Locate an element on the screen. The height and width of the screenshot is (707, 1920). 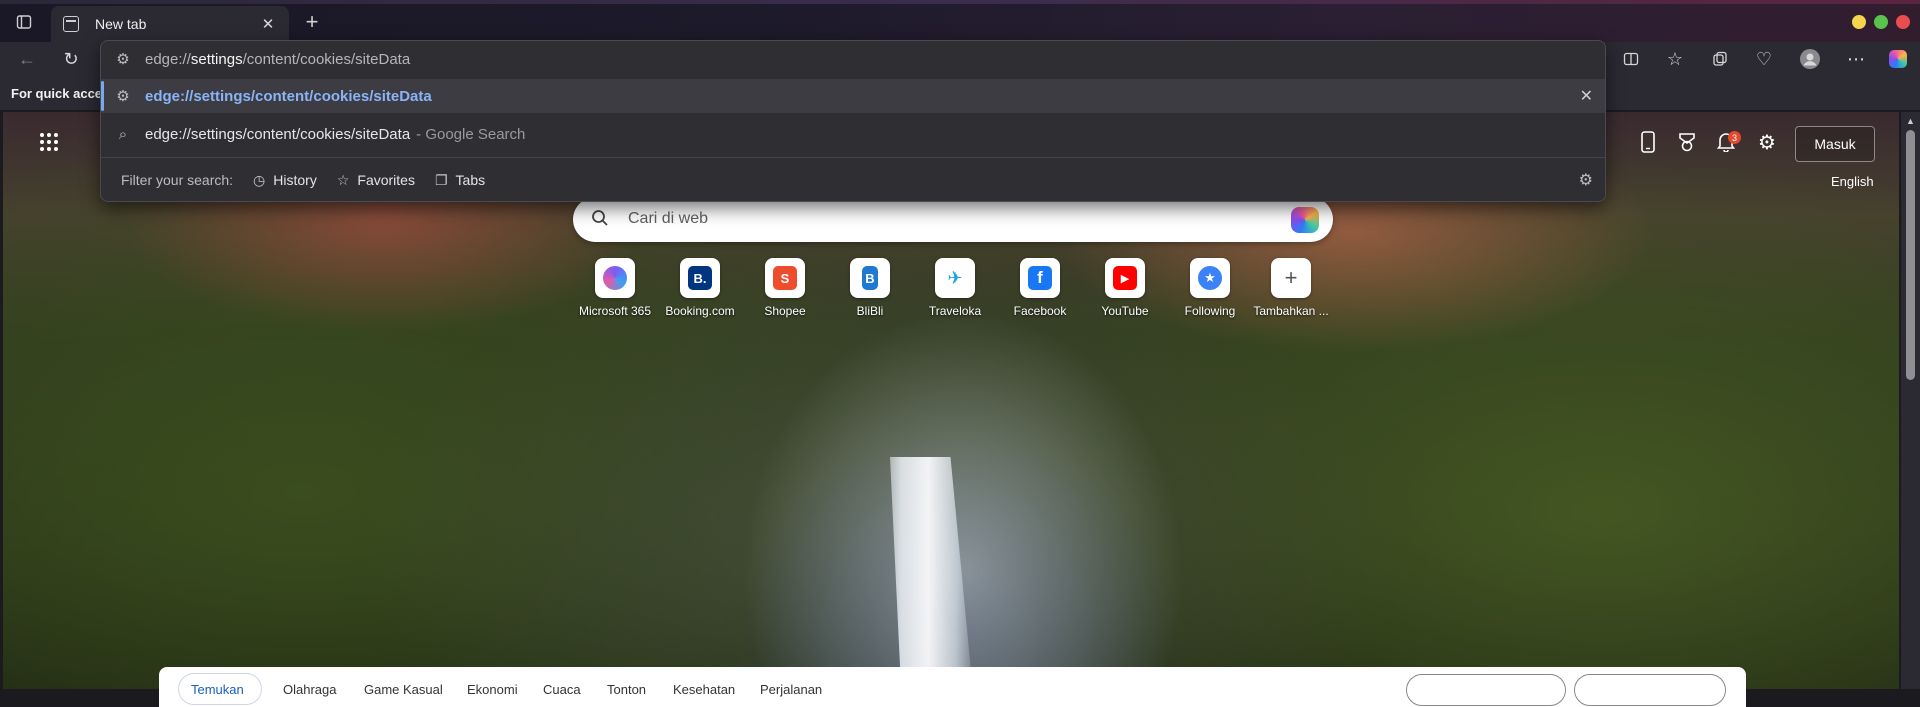
youtube-icon: ▶ is located at coordinates (1125, 278).